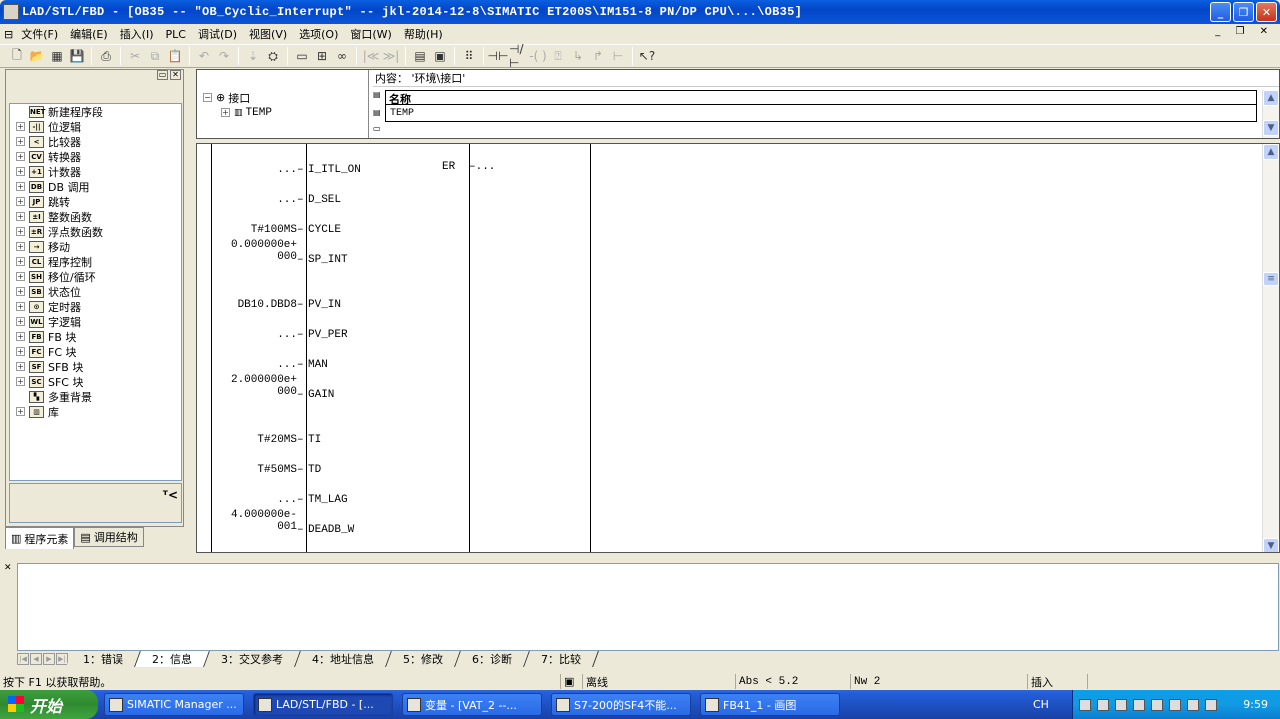 The image size is (1280, 719). I want to click on tab-call-structure: ▤ 调用结构, so click(109, 537).